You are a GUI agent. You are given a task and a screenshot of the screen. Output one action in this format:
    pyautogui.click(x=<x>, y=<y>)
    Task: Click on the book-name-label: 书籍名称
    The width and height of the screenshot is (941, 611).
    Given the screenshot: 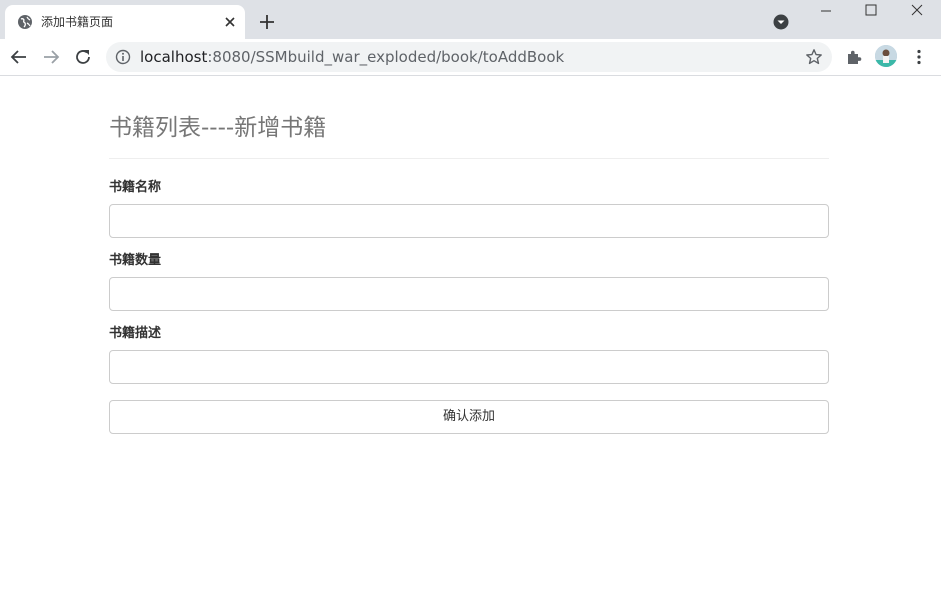 What is the action you would take?
    pyautogui.click(x=135, y=187)
    